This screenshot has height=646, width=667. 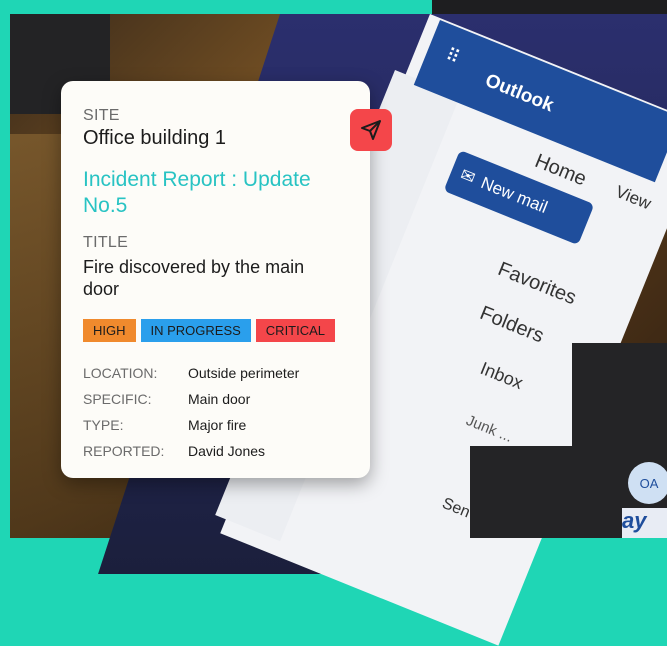 I want to click on field-row: TYPE: Major fire, so click(x=226, y=425).